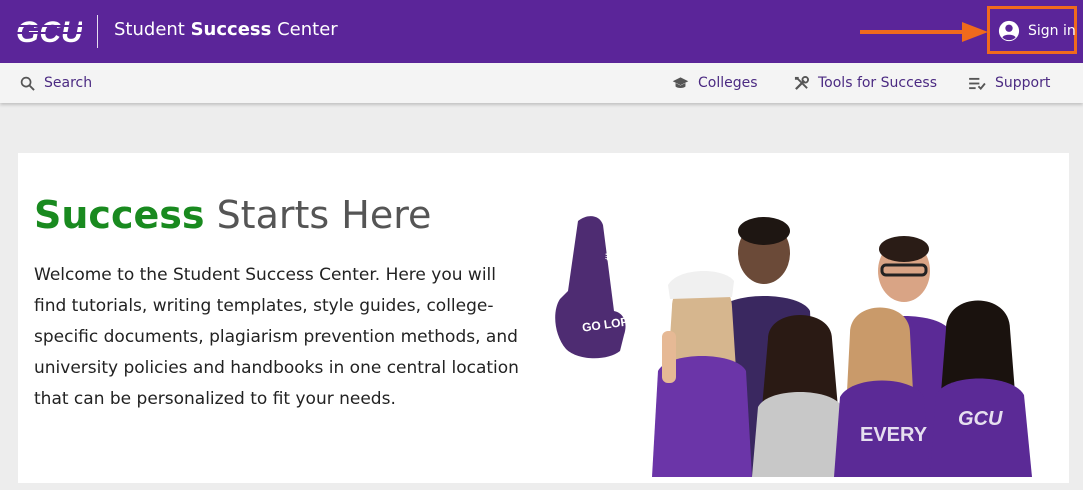  I want to click on tools-icon, so click(801, 82).